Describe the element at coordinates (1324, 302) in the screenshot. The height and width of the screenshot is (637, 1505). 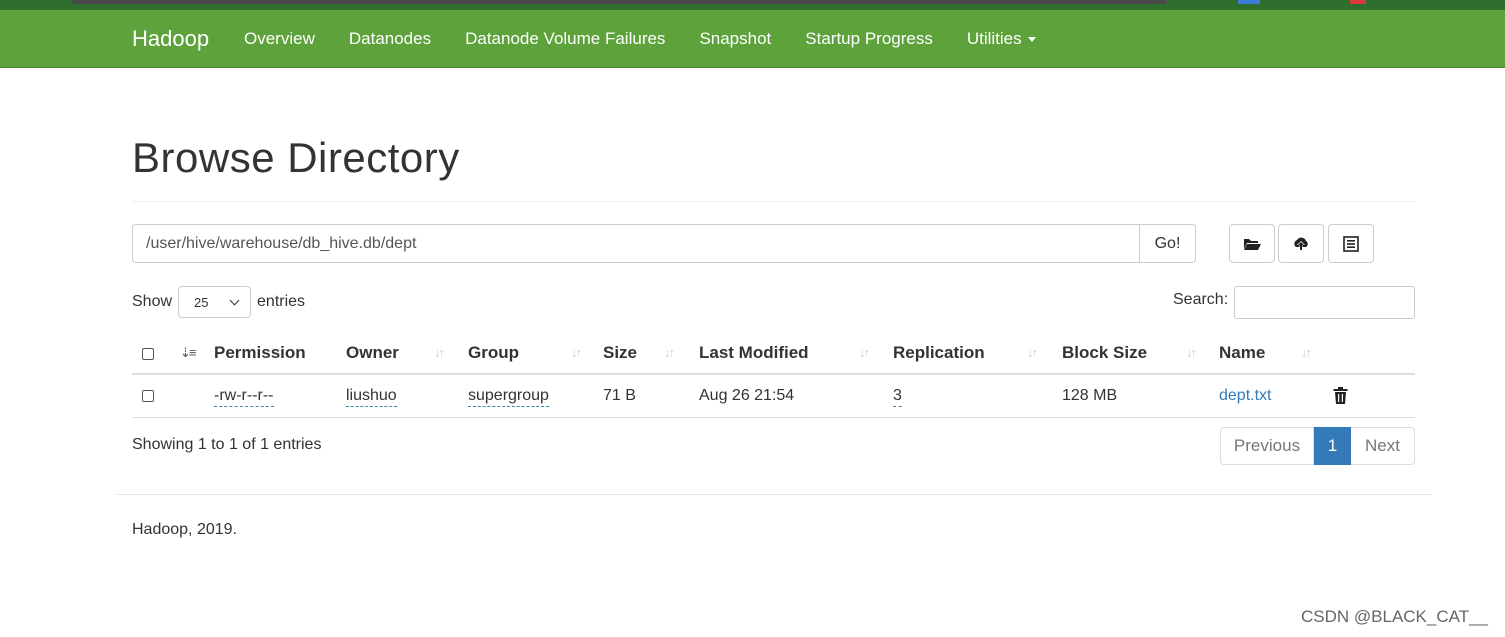
I see `search-input` at that location.